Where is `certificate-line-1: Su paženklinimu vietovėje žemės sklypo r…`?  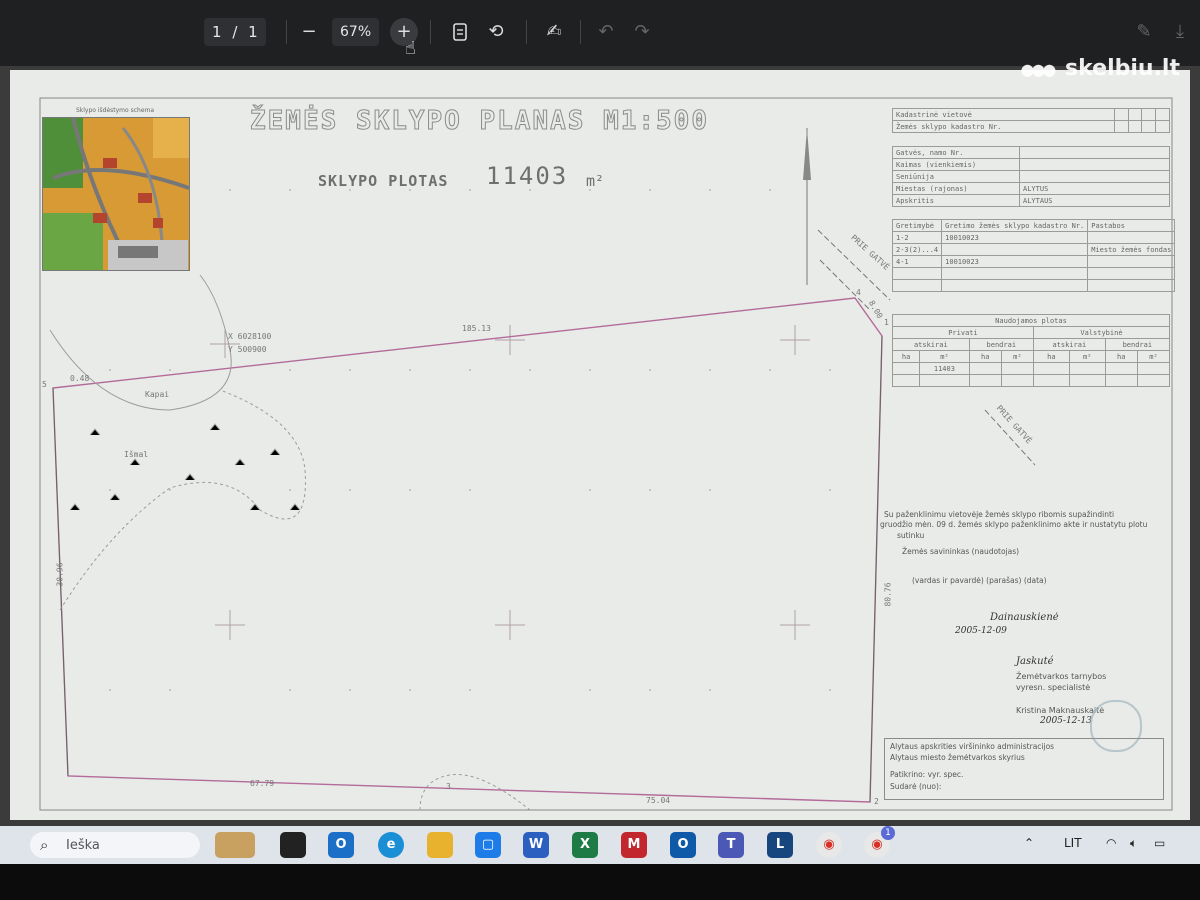 certificate-line-1: Su paženklinimu vietovėje žemės sklypo r… is located at coordinates (999, 514).